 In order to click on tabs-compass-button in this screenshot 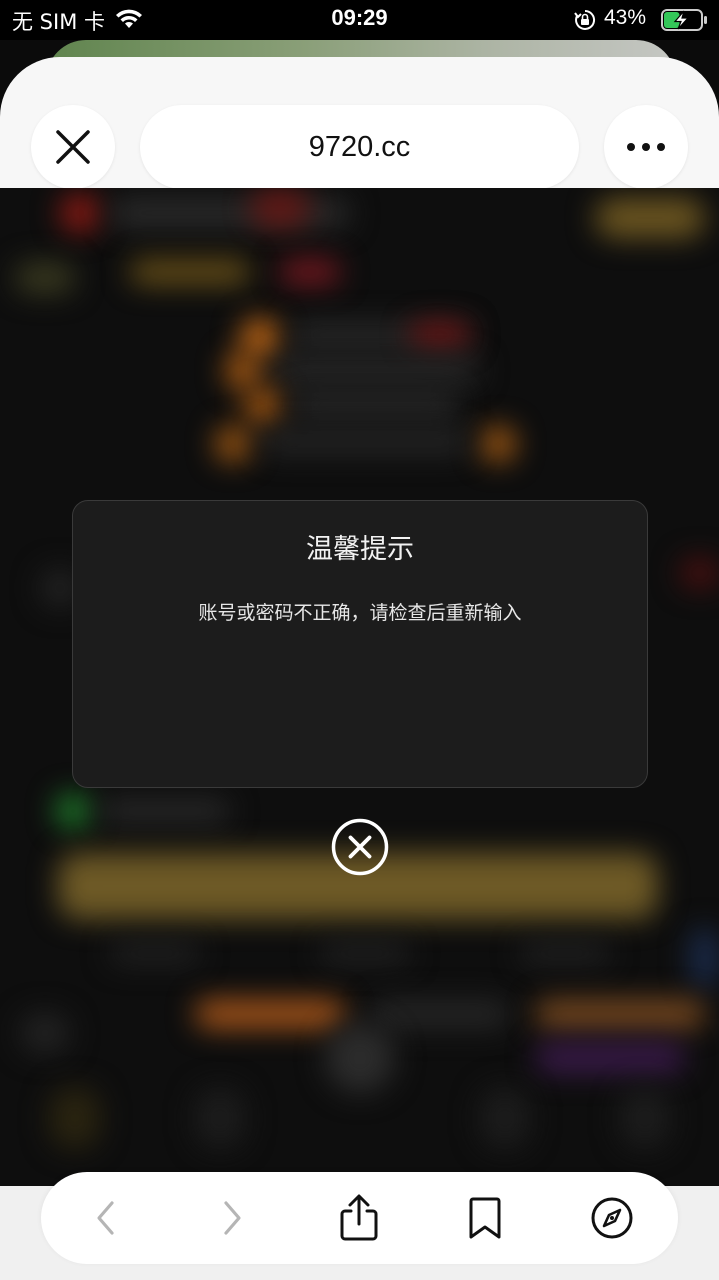, I will do `click(612, 1218)`.